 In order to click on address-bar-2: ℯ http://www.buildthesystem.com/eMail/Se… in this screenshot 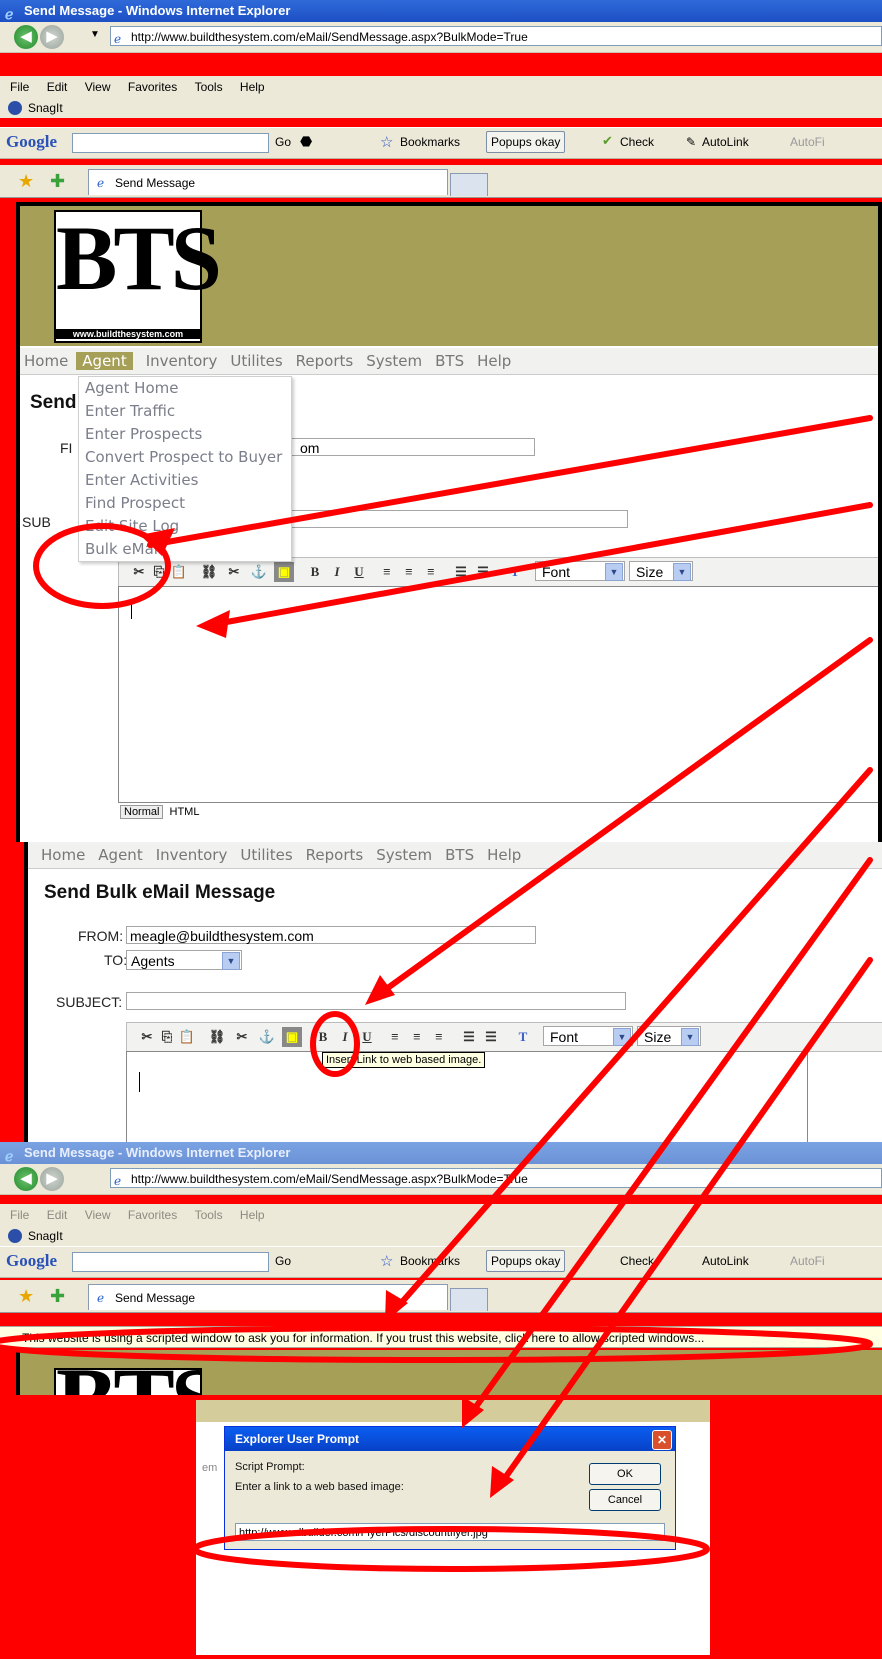, I will do `click(496, 1178)`.